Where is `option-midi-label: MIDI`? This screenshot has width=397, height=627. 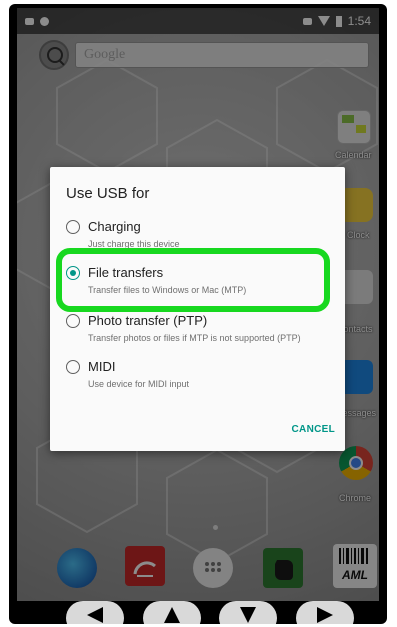 option-midi-label: MIDI is located at coordinates (102, 366).